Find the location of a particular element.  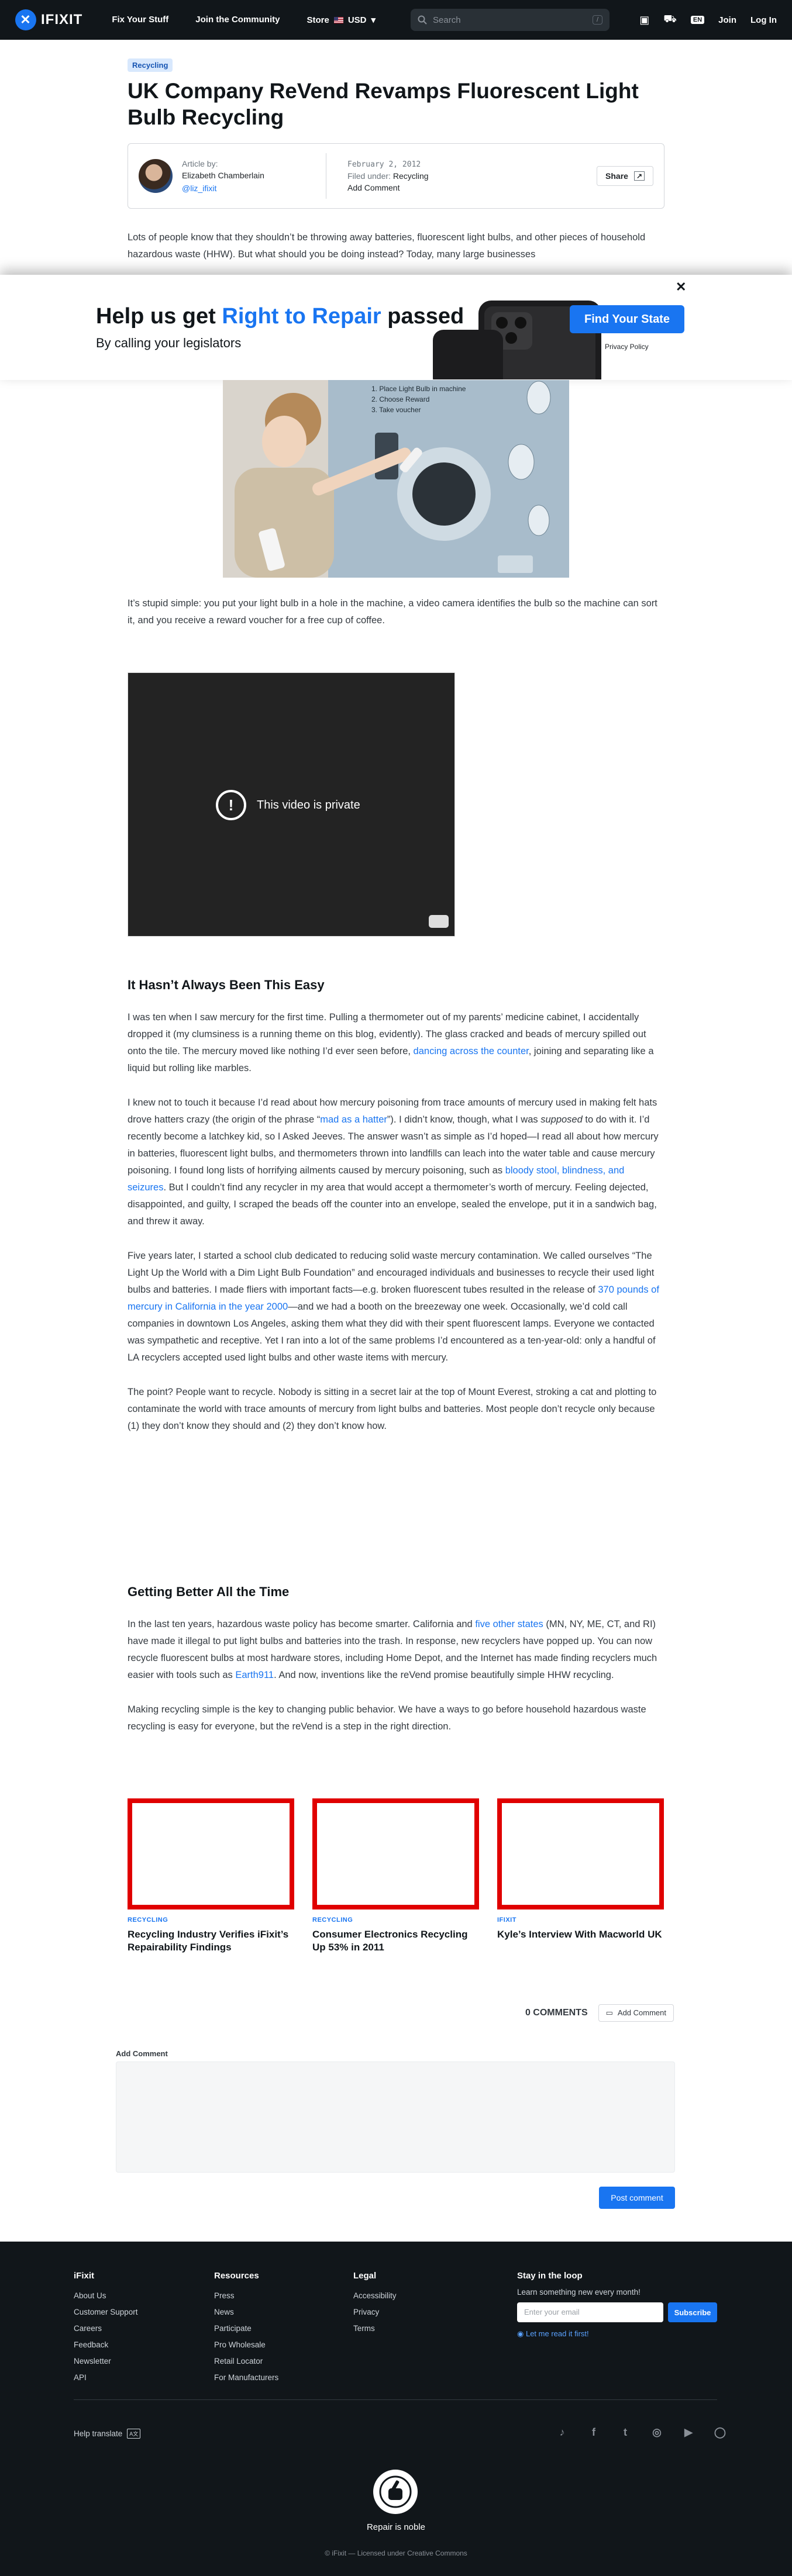

footer-link: News is located at coordinates (246, 2312).